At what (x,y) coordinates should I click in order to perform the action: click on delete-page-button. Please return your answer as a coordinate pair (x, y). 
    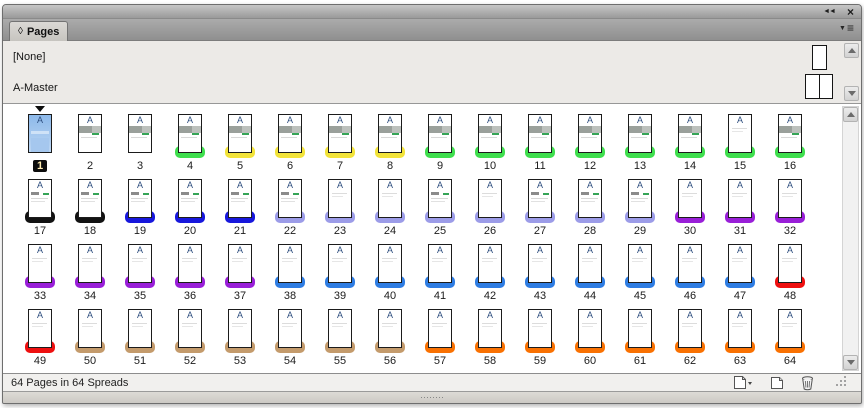
    Looking at the image, I should click on (807, 383).